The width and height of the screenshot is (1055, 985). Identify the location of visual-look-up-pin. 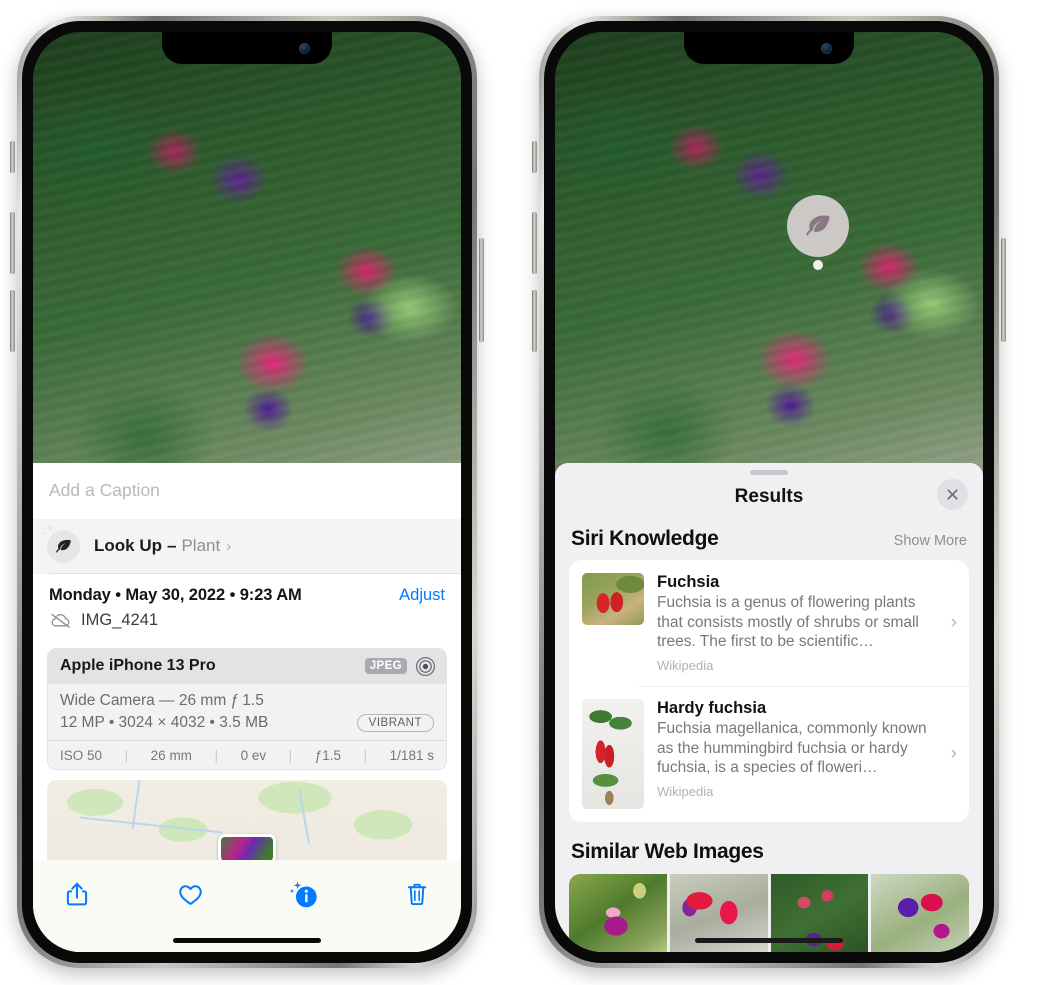
(818, 232).